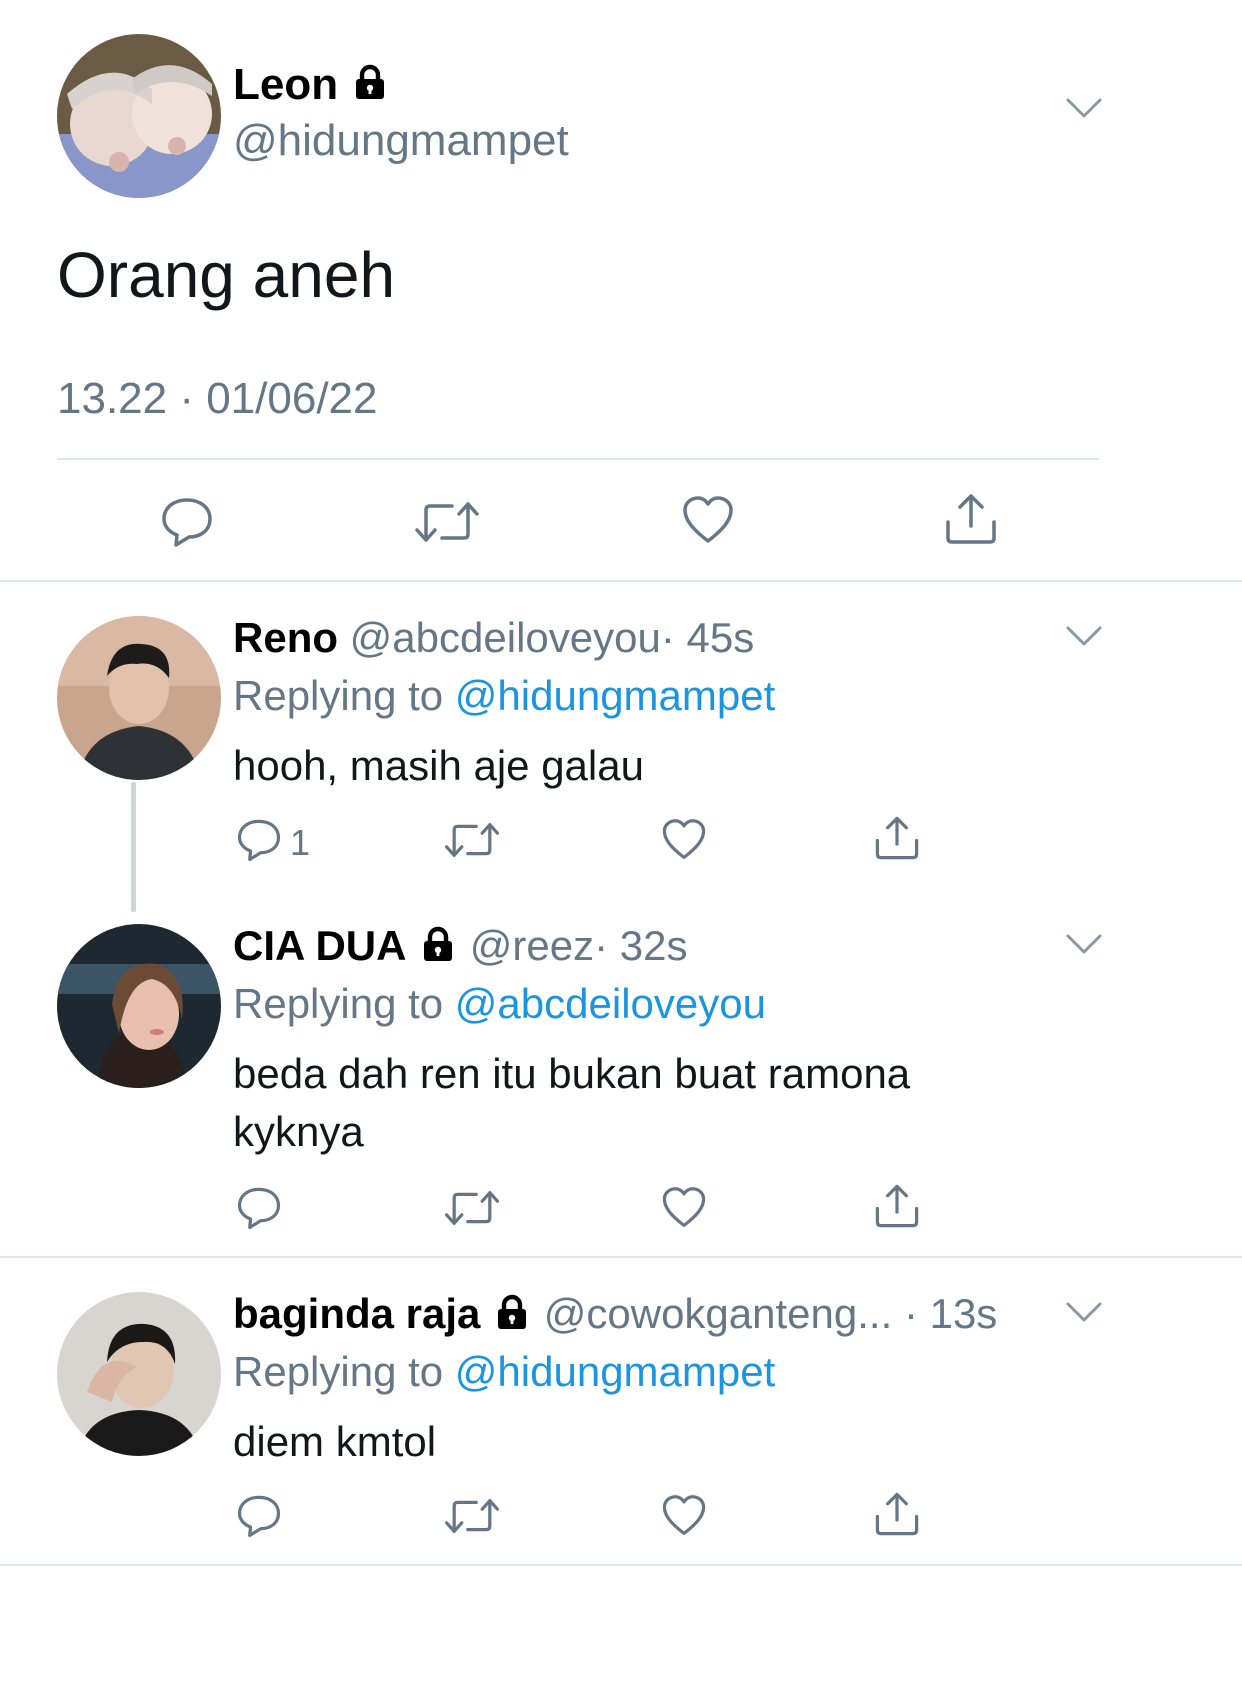 The image size is (1242, 1686). What do you see at coordinates (298, 1131) in the screenshot?
I see `reply-text-line-2: kyknya` at bounding box center [298, 1131].